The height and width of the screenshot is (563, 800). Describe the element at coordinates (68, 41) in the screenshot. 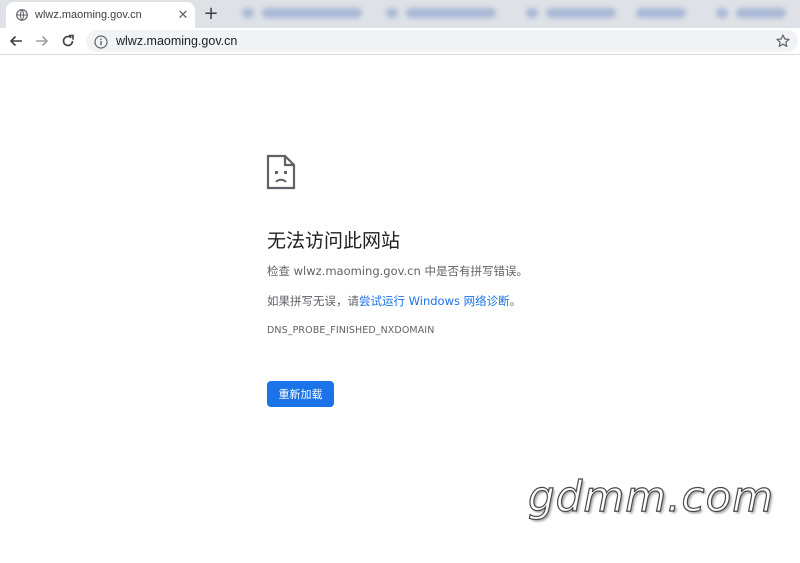

I see `reload-icon` at that location.